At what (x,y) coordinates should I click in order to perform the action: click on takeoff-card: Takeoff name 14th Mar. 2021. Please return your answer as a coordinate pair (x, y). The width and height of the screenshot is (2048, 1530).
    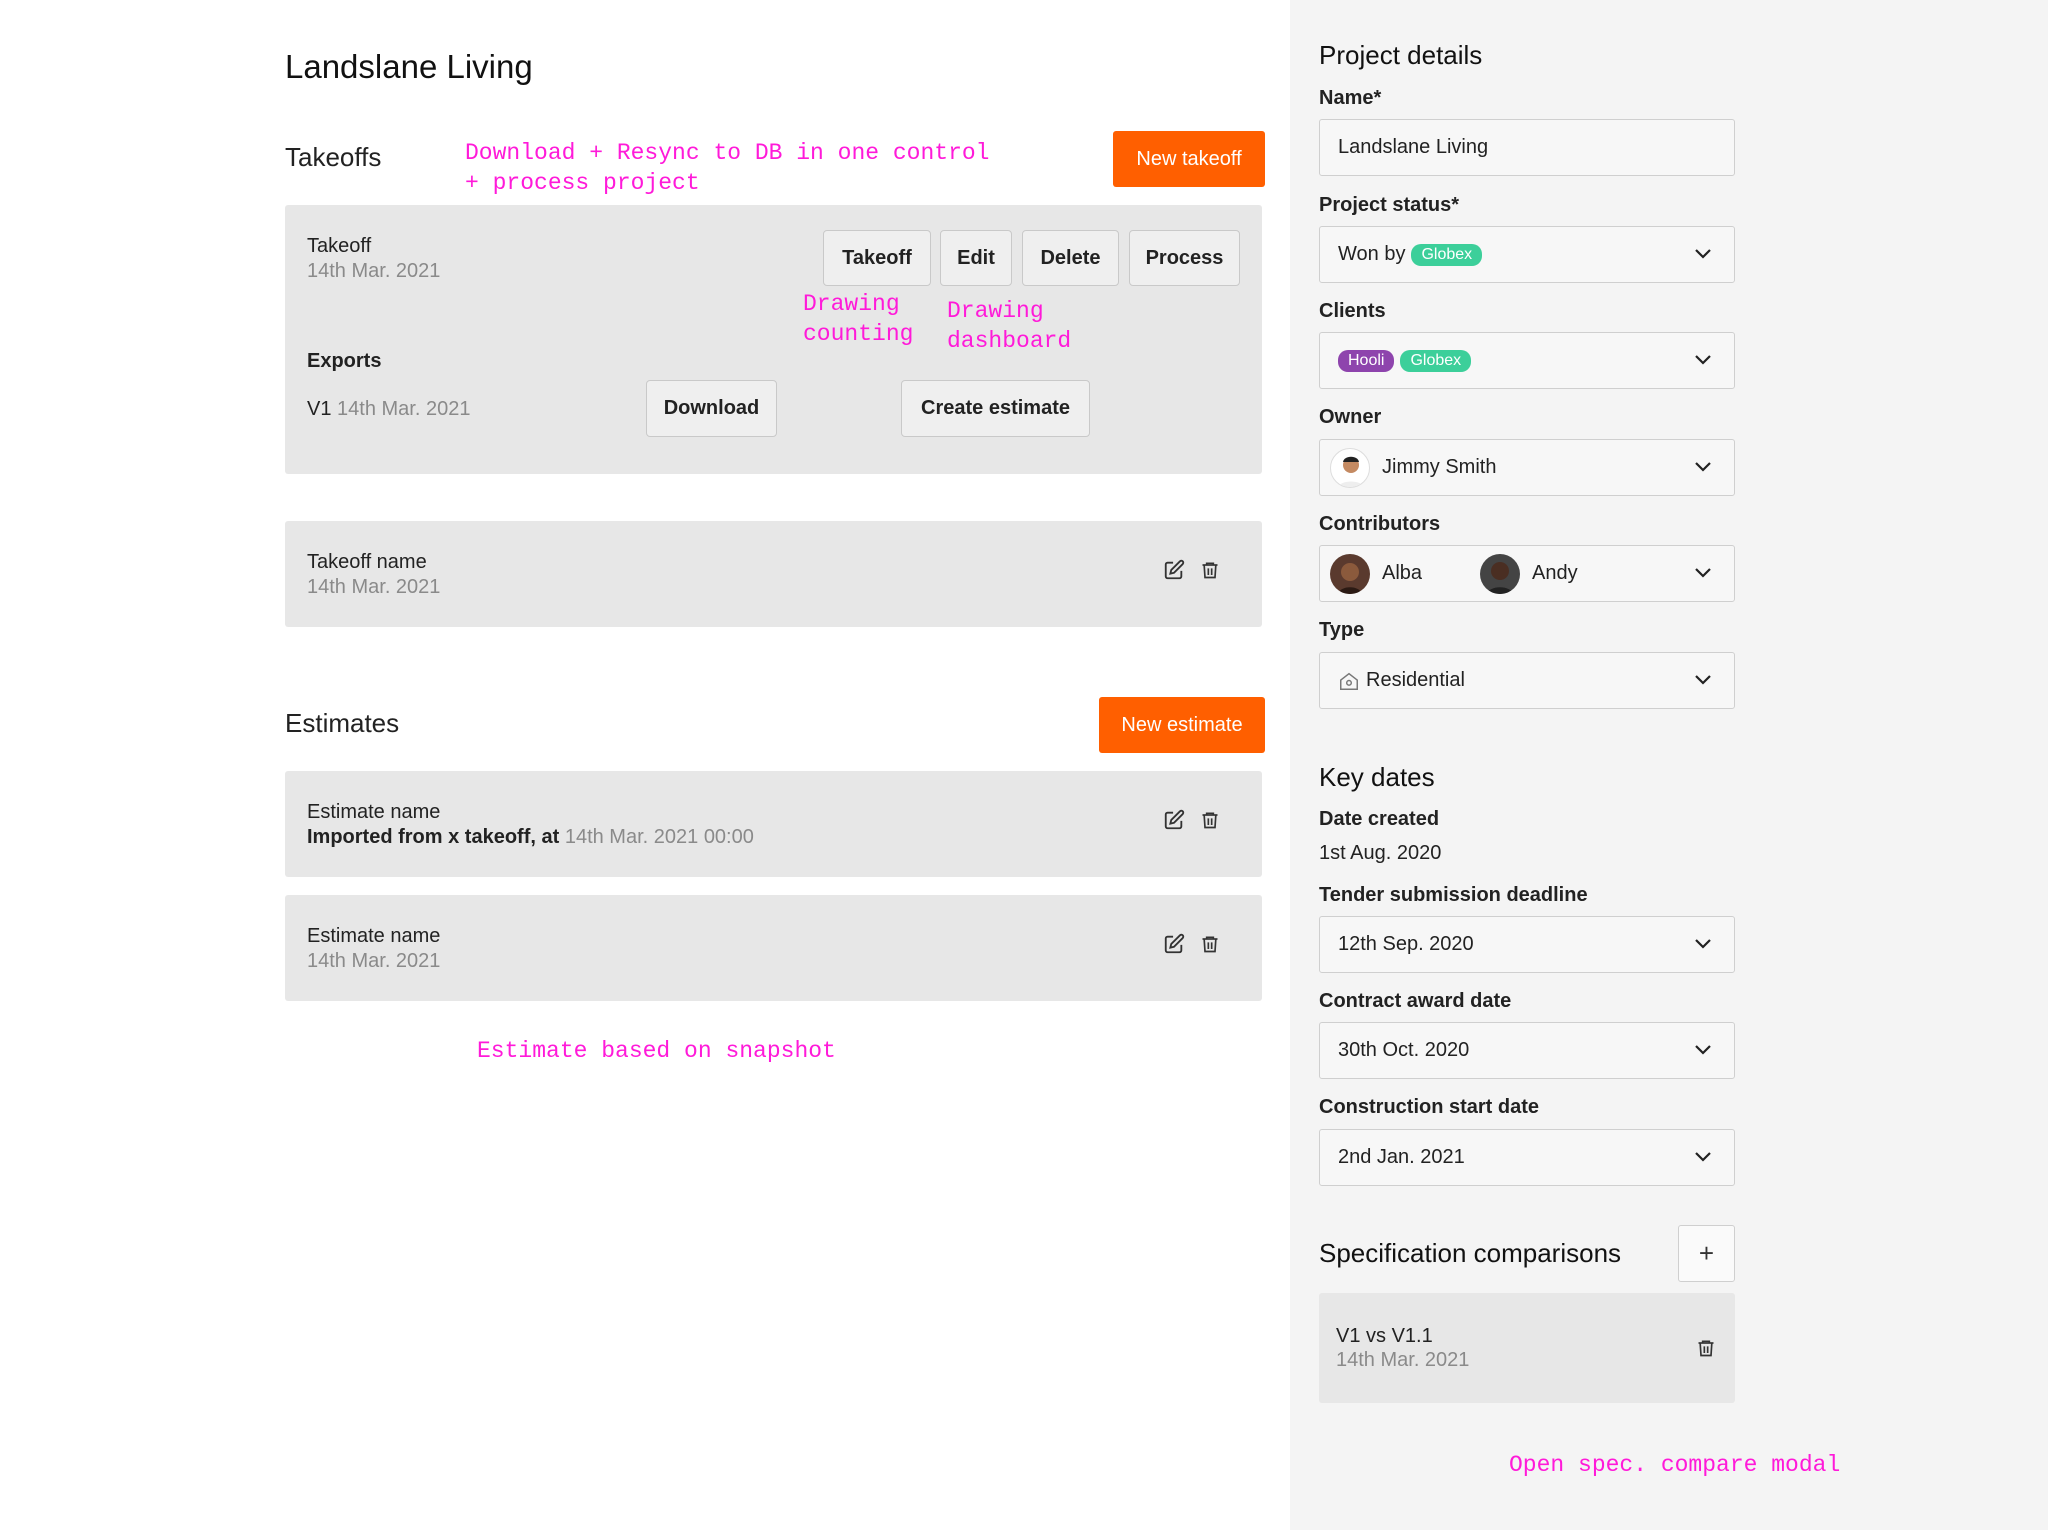
    Looking at the image, I should click on (773, 574).